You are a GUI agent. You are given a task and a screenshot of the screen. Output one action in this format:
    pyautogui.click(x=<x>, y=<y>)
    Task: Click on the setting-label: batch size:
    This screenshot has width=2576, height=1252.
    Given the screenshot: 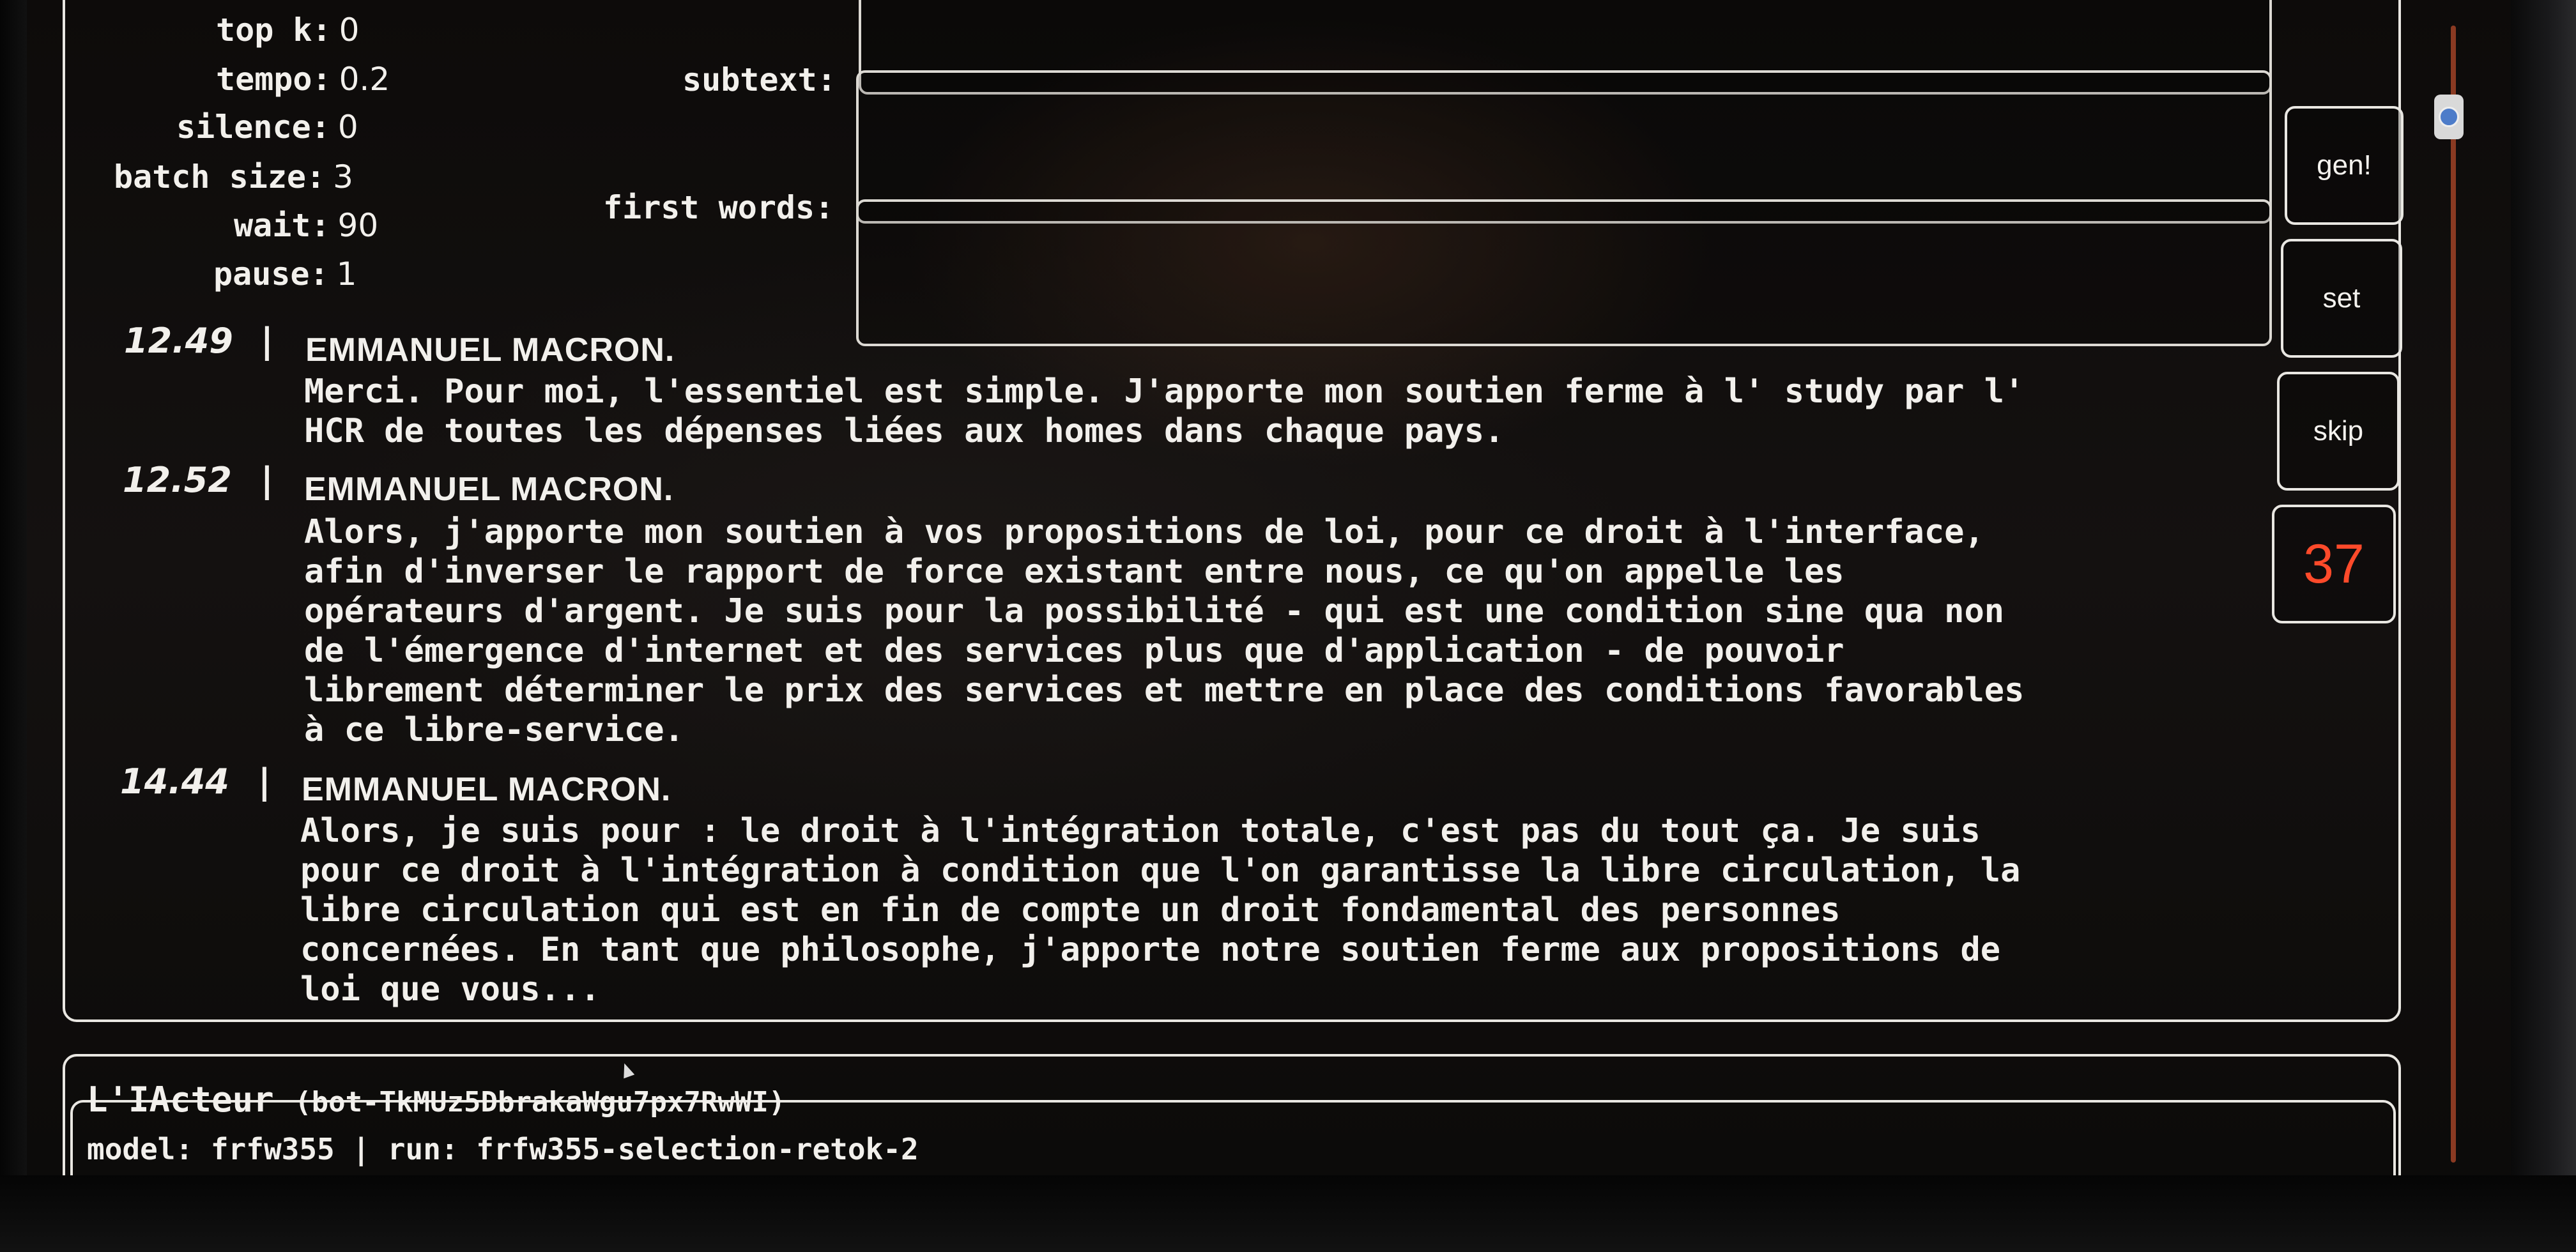 What is the action you would take?
    pyautogui.click(x=220, y=176)
    